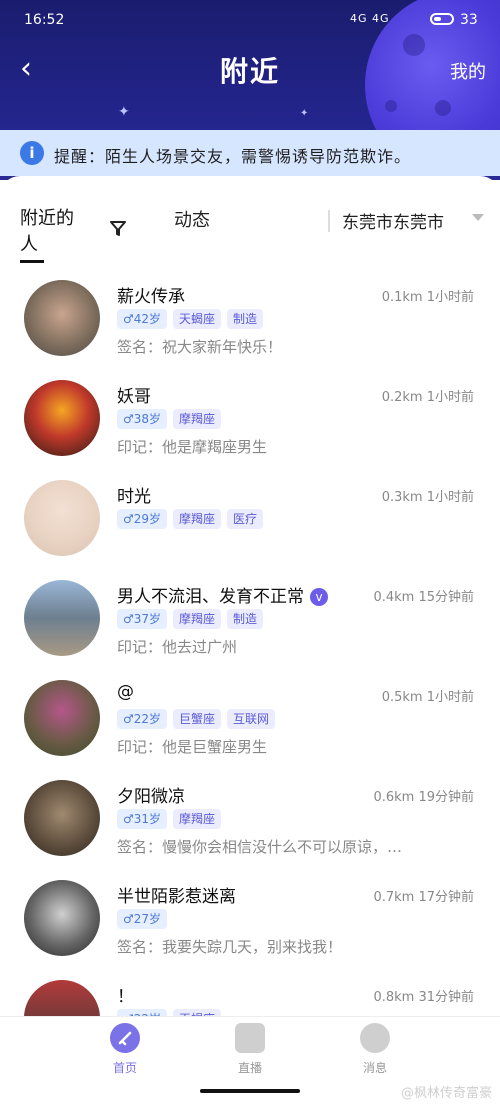 Image resolution: width=500 pixels, height=1112 pixels. I want to click on filter-icon, so click(118, 230).